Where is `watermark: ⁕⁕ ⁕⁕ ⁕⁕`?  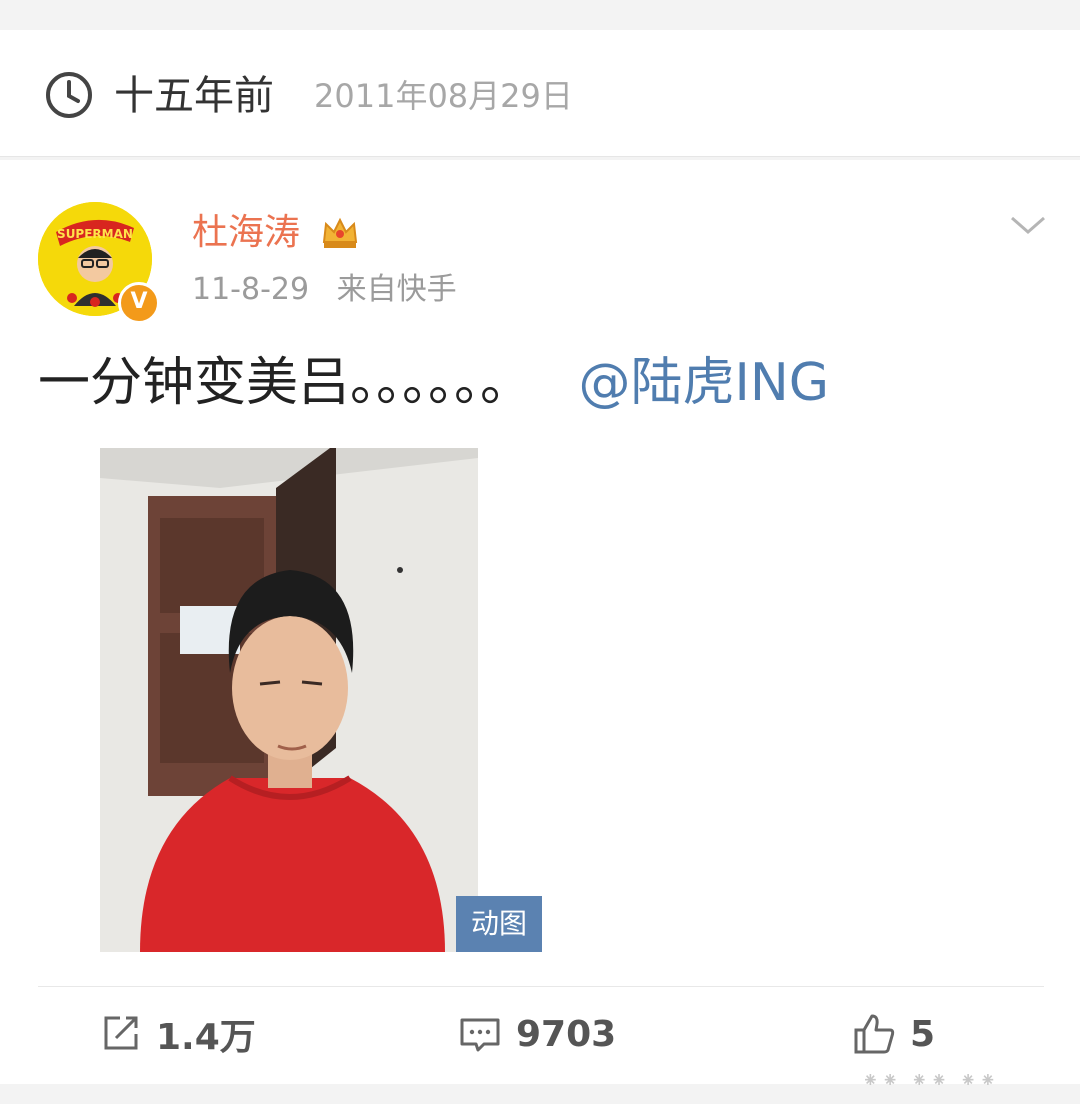
watermark: ⁕⁕ ⁕⁕ ⁕⁕ is located at coordinates (931, 1080).